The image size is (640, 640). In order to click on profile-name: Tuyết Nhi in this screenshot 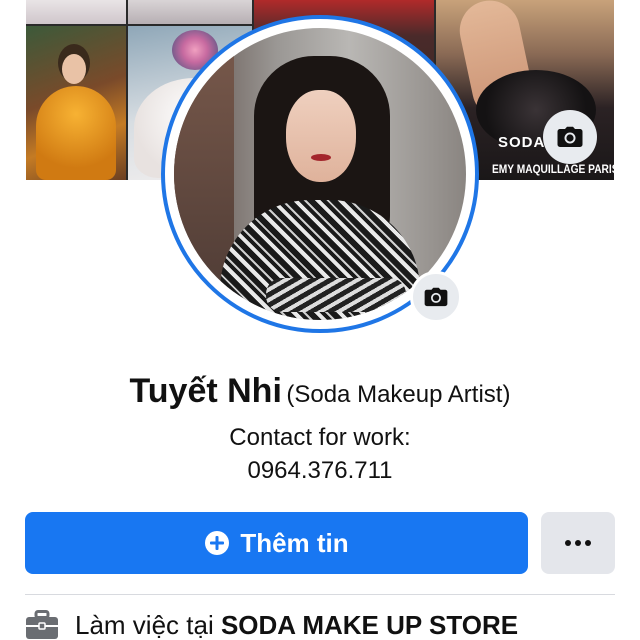, I will do `click(205, 391)`.